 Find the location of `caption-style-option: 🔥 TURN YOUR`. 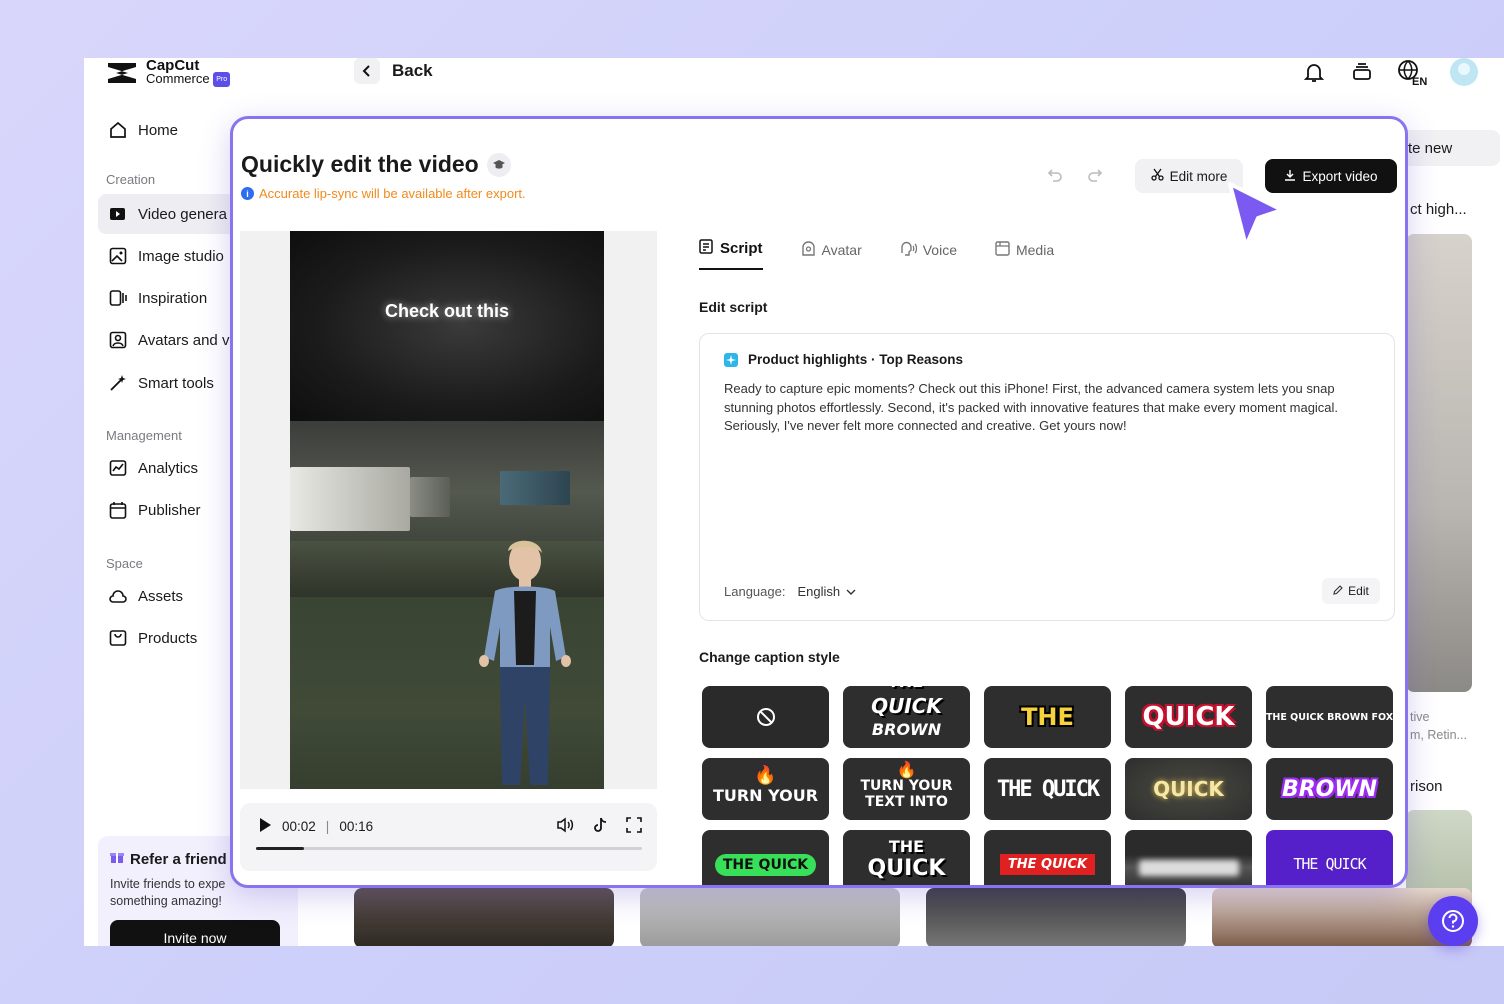

caption-style-option: 🔥 TURN YOUR is located at coordinates (765, 789).